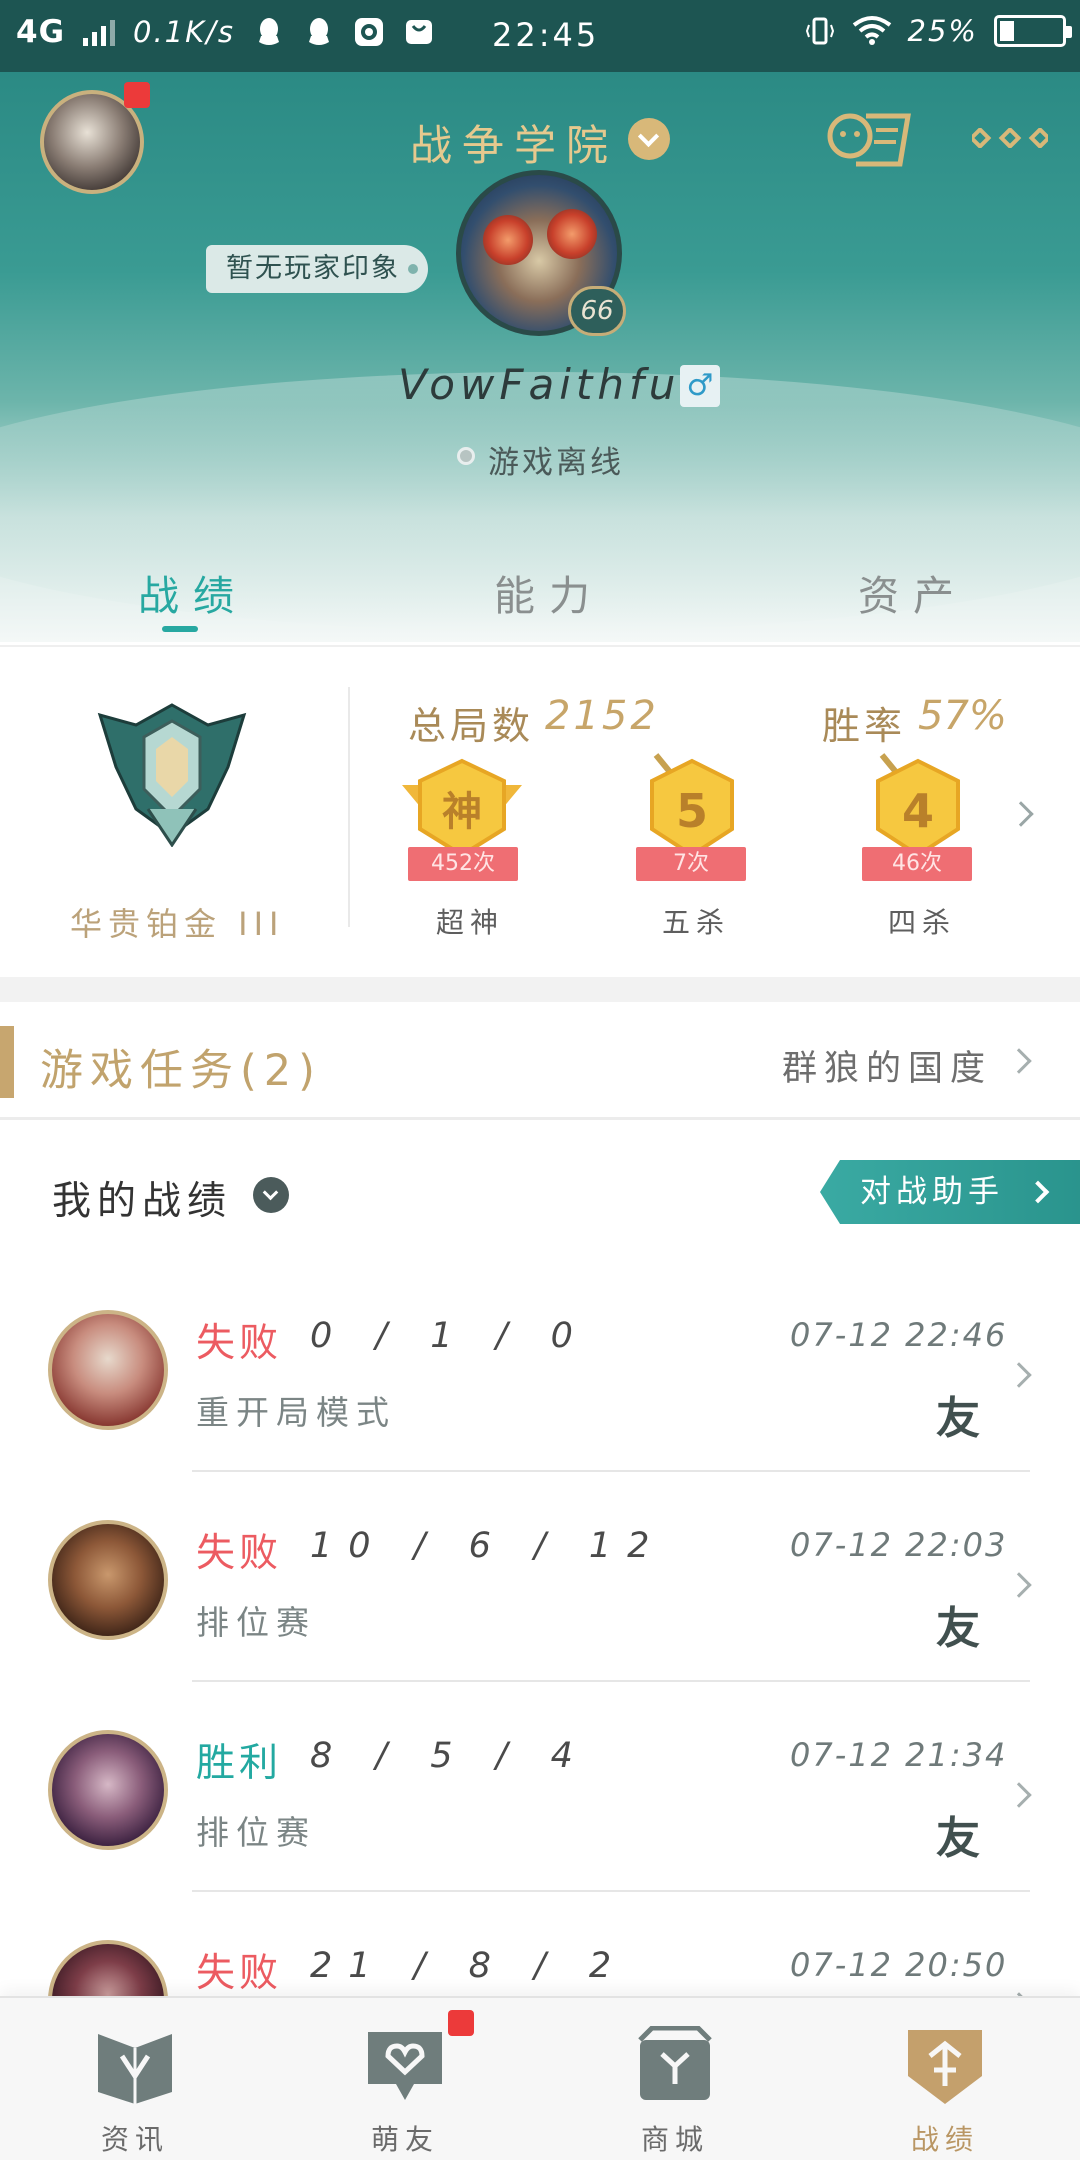  Describe the element at coordinates (256, 1622) in the screenshot. I see `match-mode: 排位赛` at that location.